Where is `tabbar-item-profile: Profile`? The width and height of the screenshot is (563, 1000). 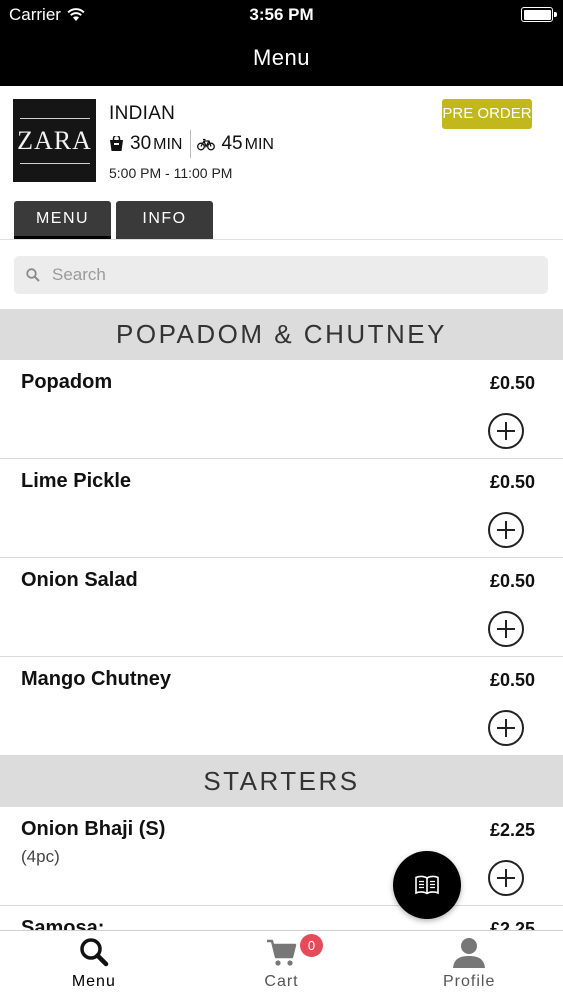 tabbar-item-profile: Profile is located at coordinates (469, 965).